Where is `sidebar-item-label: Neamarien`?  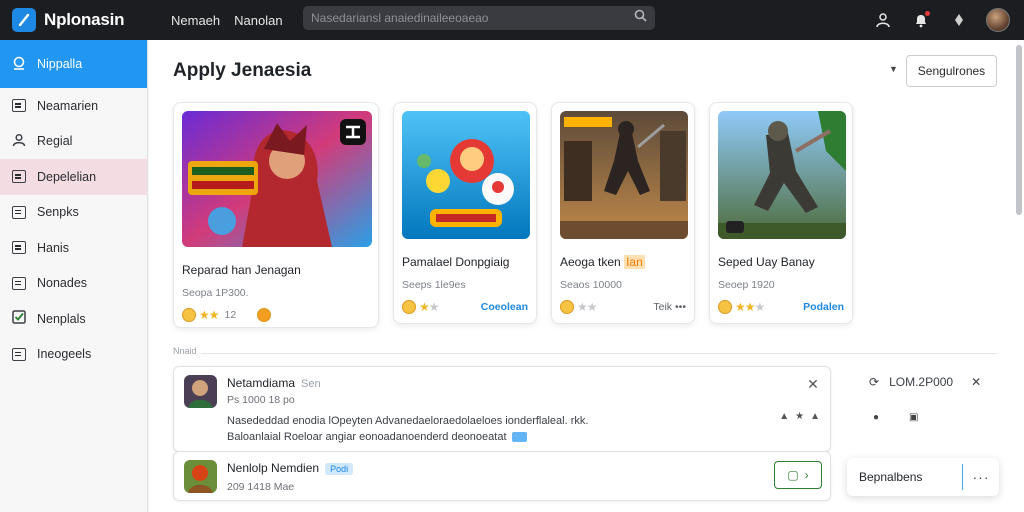
sidebar-item-label: Neamarien is located at coordinates (68, 105).